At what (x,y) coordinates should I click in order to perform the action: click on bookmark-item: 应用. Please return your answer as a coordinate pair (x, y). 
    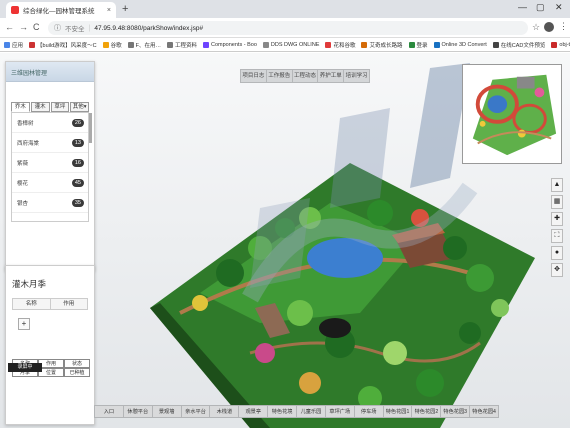
    Looking at the image, I should click on (13, 45).